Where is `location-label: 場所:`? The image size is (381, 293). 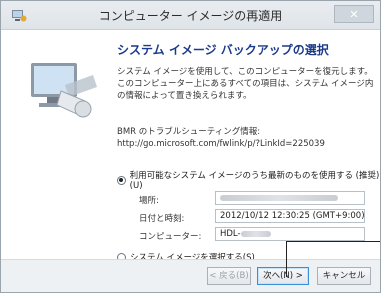 location-label: 場所: is located at coordinates (149, 201).